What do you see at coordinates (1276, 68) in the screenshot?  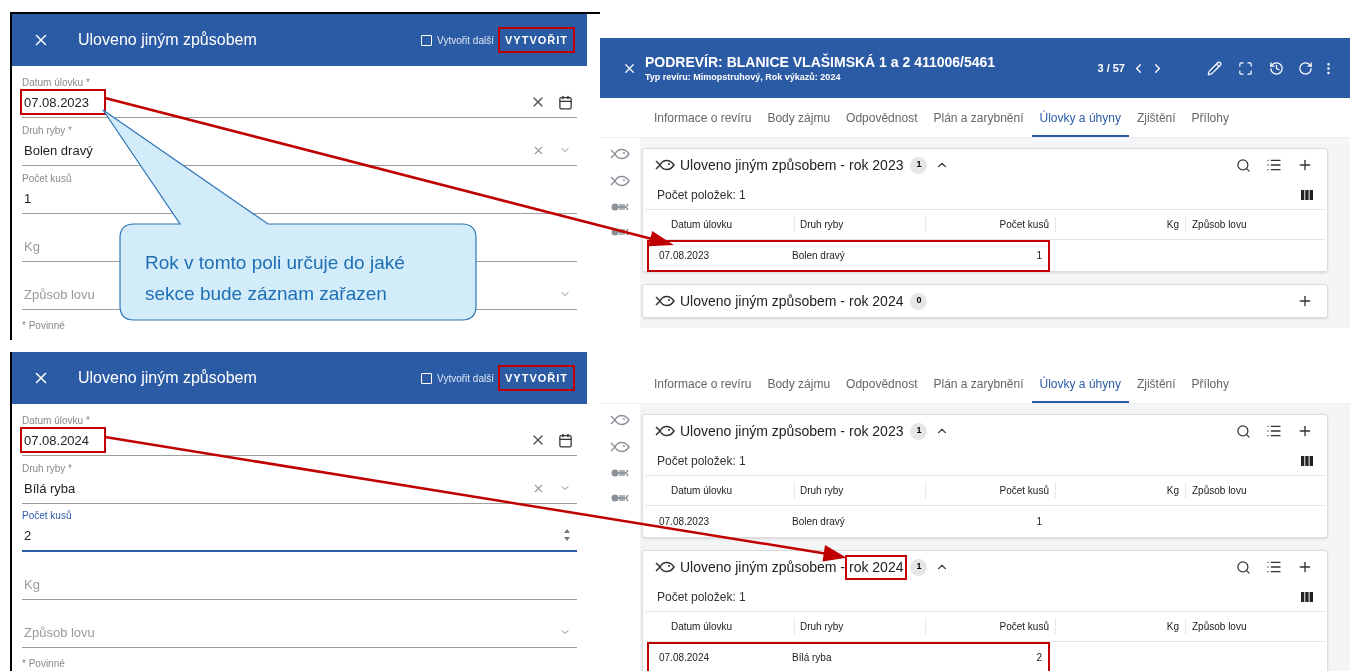 I see `history-icon` at bounding box center [1276, 68].